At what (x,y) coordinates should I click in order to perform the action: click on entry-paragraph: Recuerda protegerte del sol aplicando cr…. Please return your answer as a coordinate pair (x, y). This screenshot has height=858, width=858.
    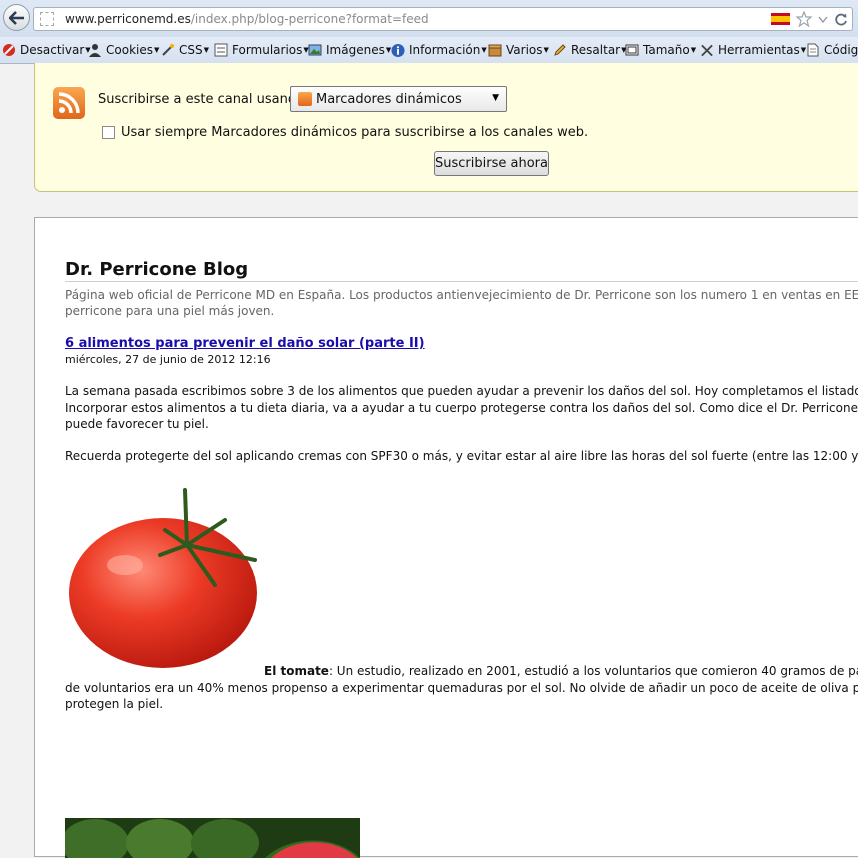
    Looking at the image, I should click on (461, 456).